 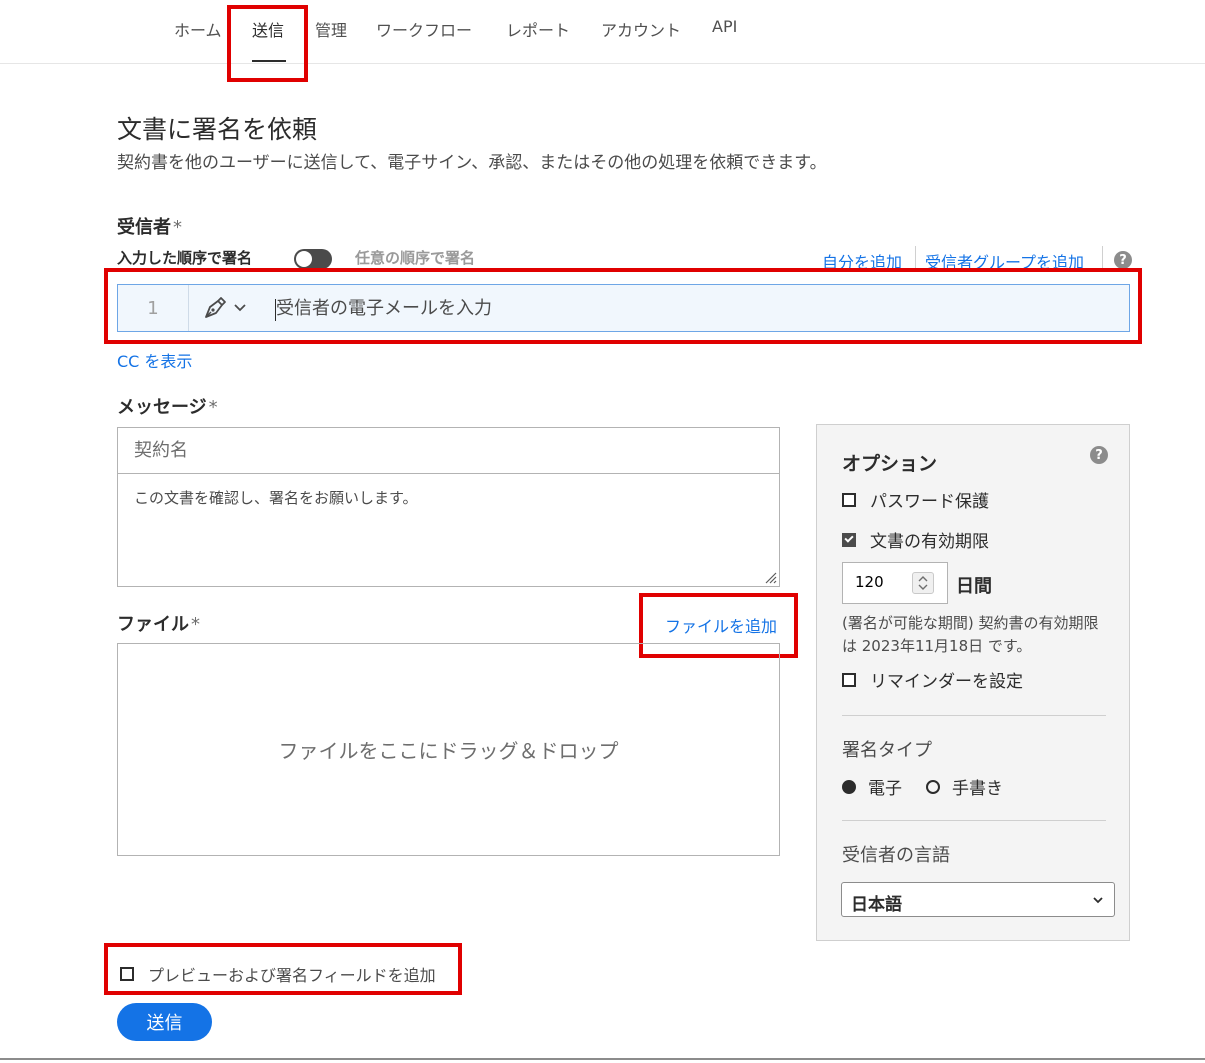 What do you see at coordinates (862, 261) in the screenshot?
I see `add-self-link: 自分を追加` at bounding box center [862, 261].